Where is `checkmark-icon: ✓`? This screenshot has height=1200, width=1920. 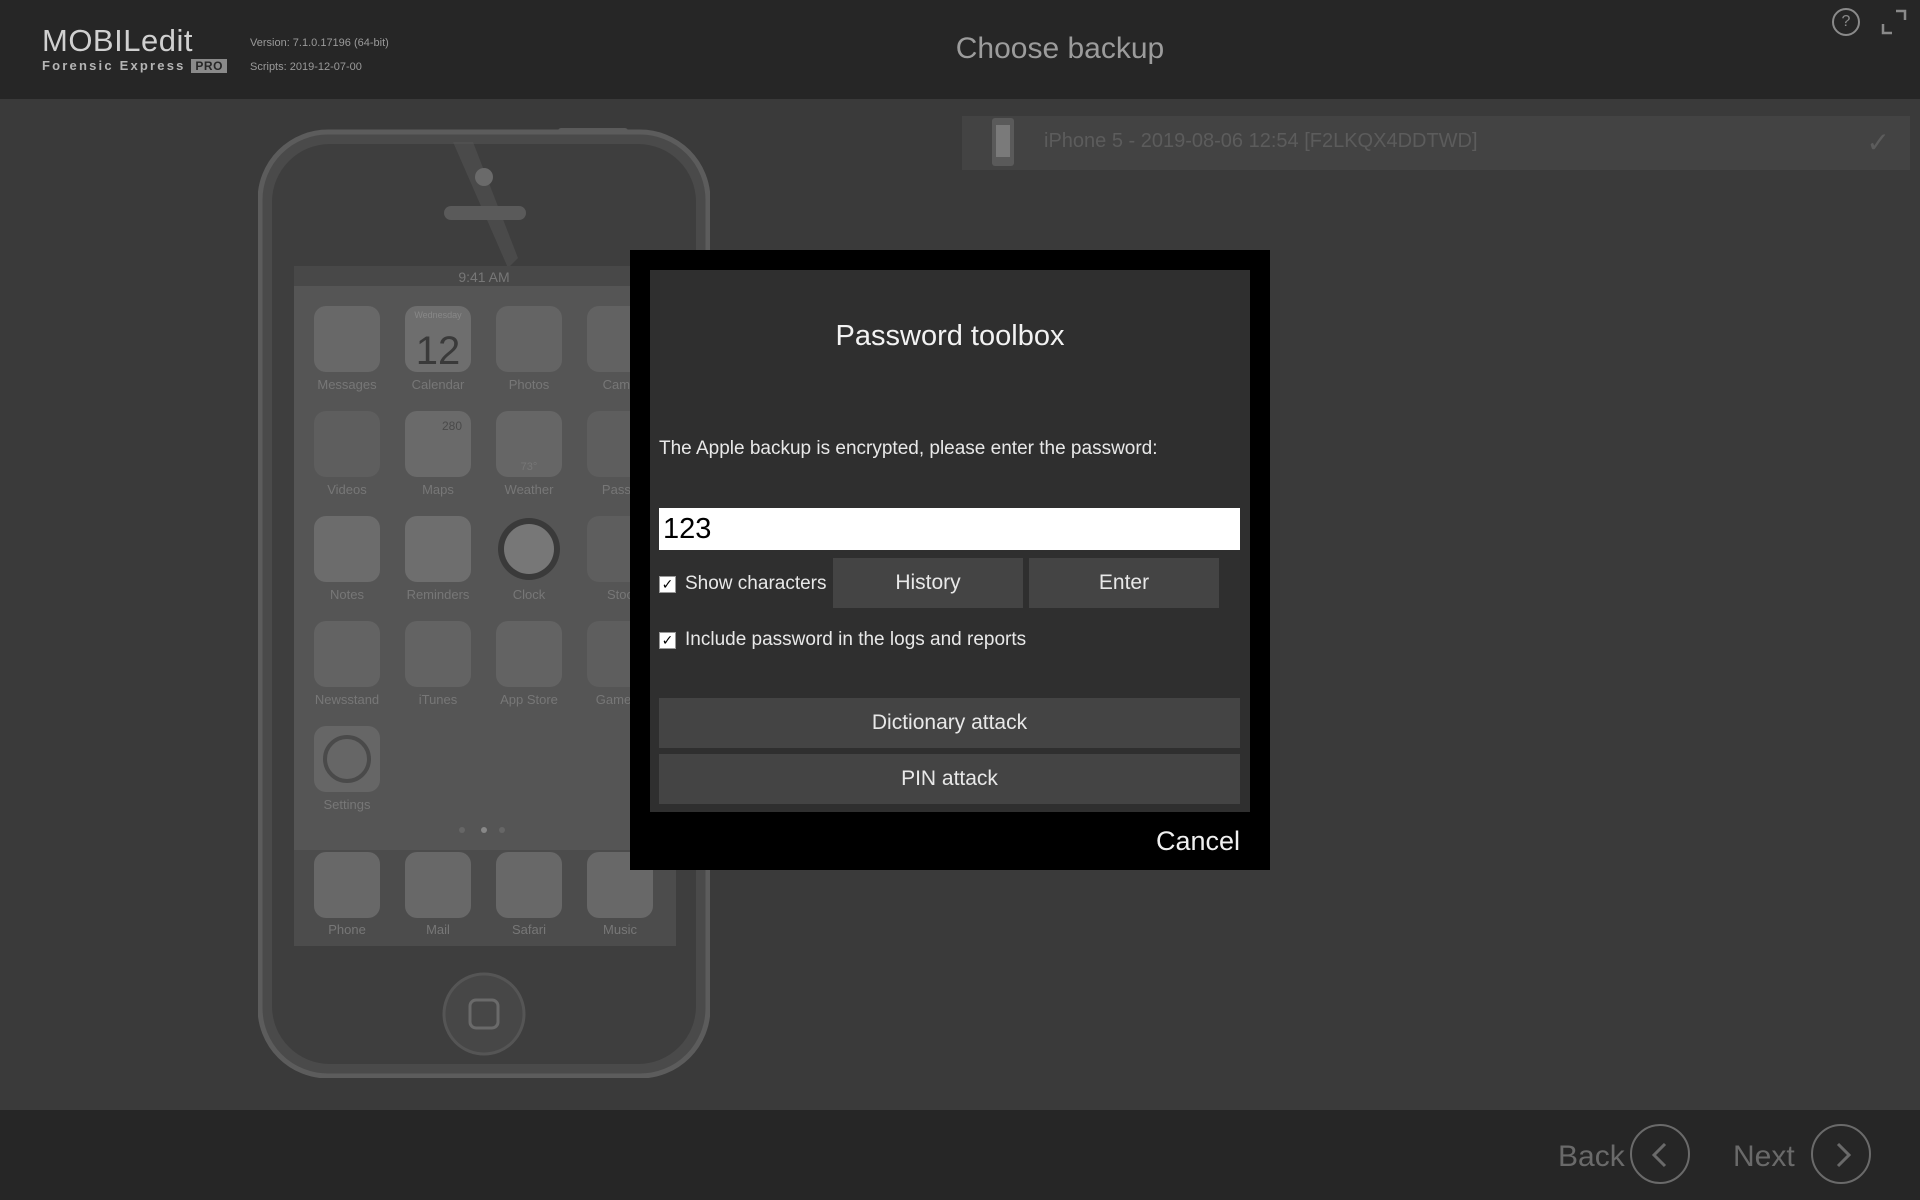 checkmark-icon: ✓ is located at coordinates (1878, 142).